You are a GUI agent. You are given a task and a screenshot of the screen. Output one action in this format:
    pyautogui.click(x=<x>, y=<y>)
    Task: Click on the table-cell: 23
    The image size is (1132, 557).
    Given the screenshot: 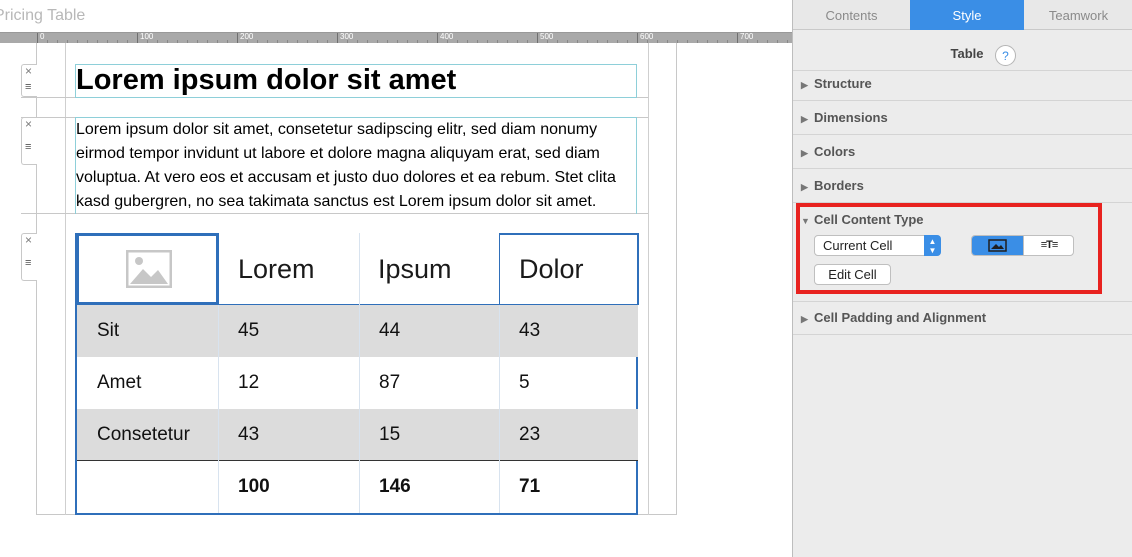 What is the action you would take?
    pyautogui.click(x=529, y=435)
    